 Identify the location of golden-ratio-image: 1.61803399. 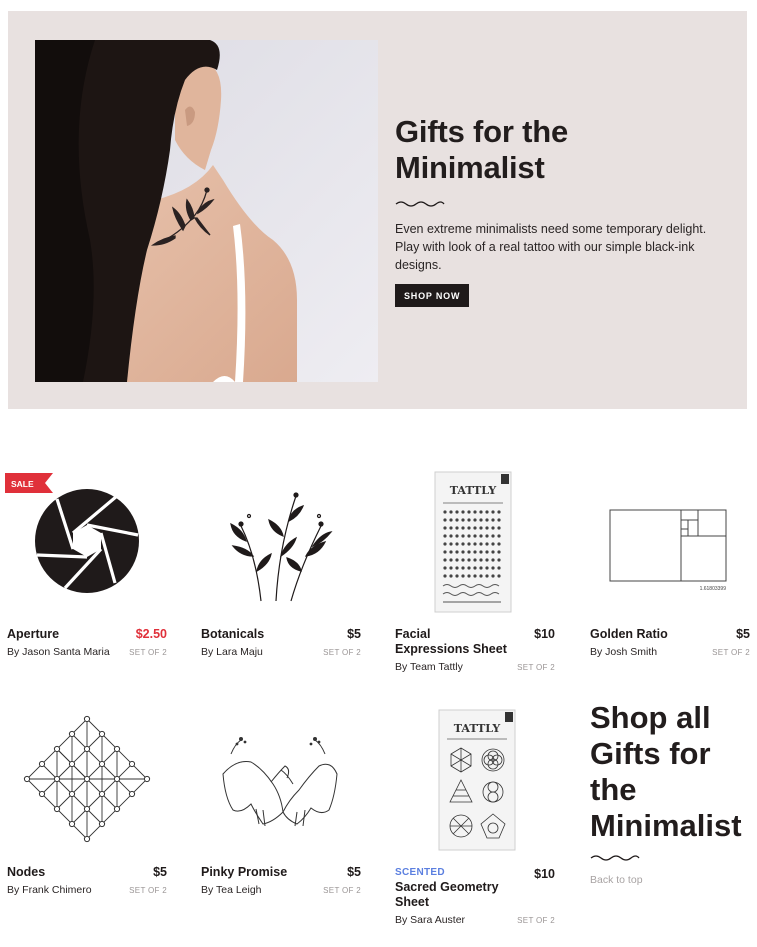
(668, 550).